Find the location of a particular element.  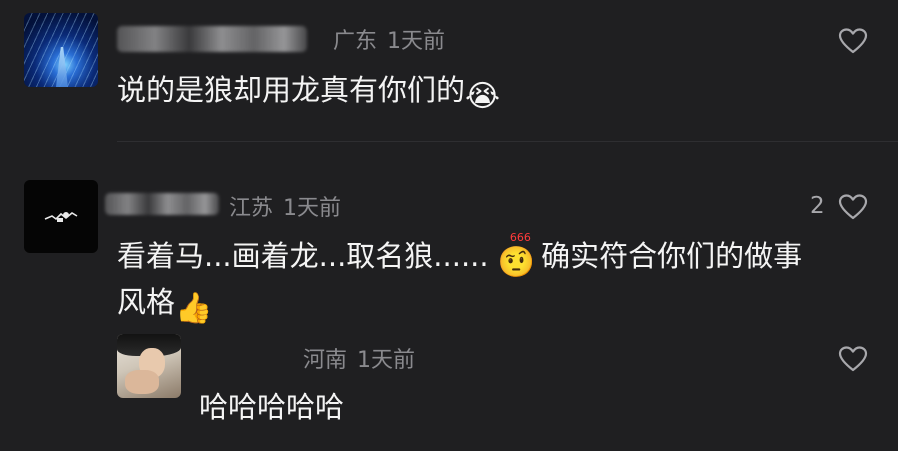

thumbs-up-icon: 👍 is located at coordinates (194, 308).